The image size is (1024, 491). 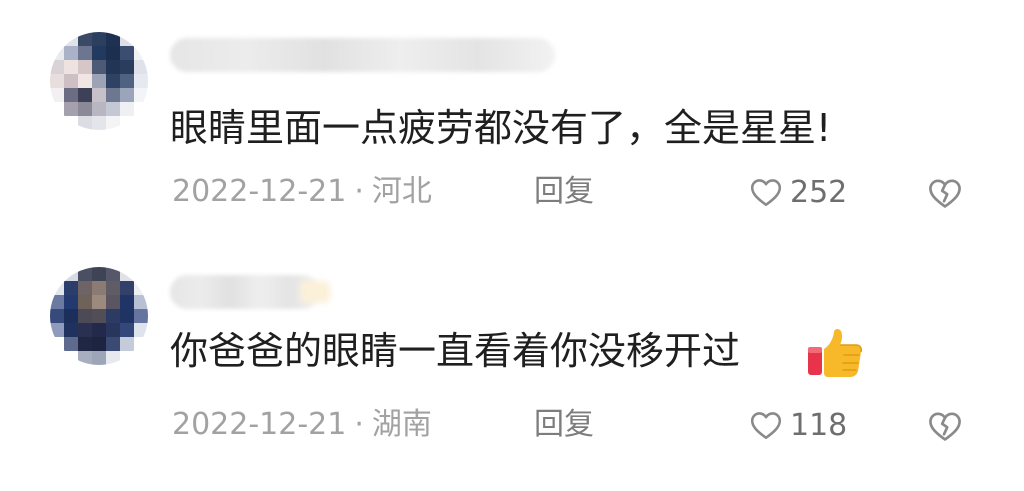 I want to click on comment-meta: 2022-12-21 · 河北, so click(x=302, y=192).